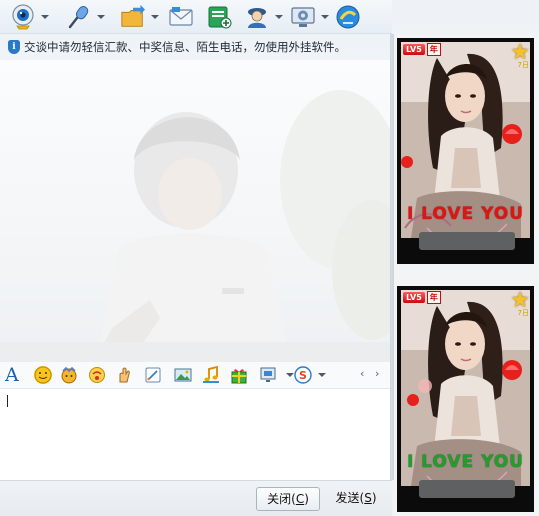 The height and width of the screenshot is (516, 539). I want to click on video-chat-button, so click(29, 17).